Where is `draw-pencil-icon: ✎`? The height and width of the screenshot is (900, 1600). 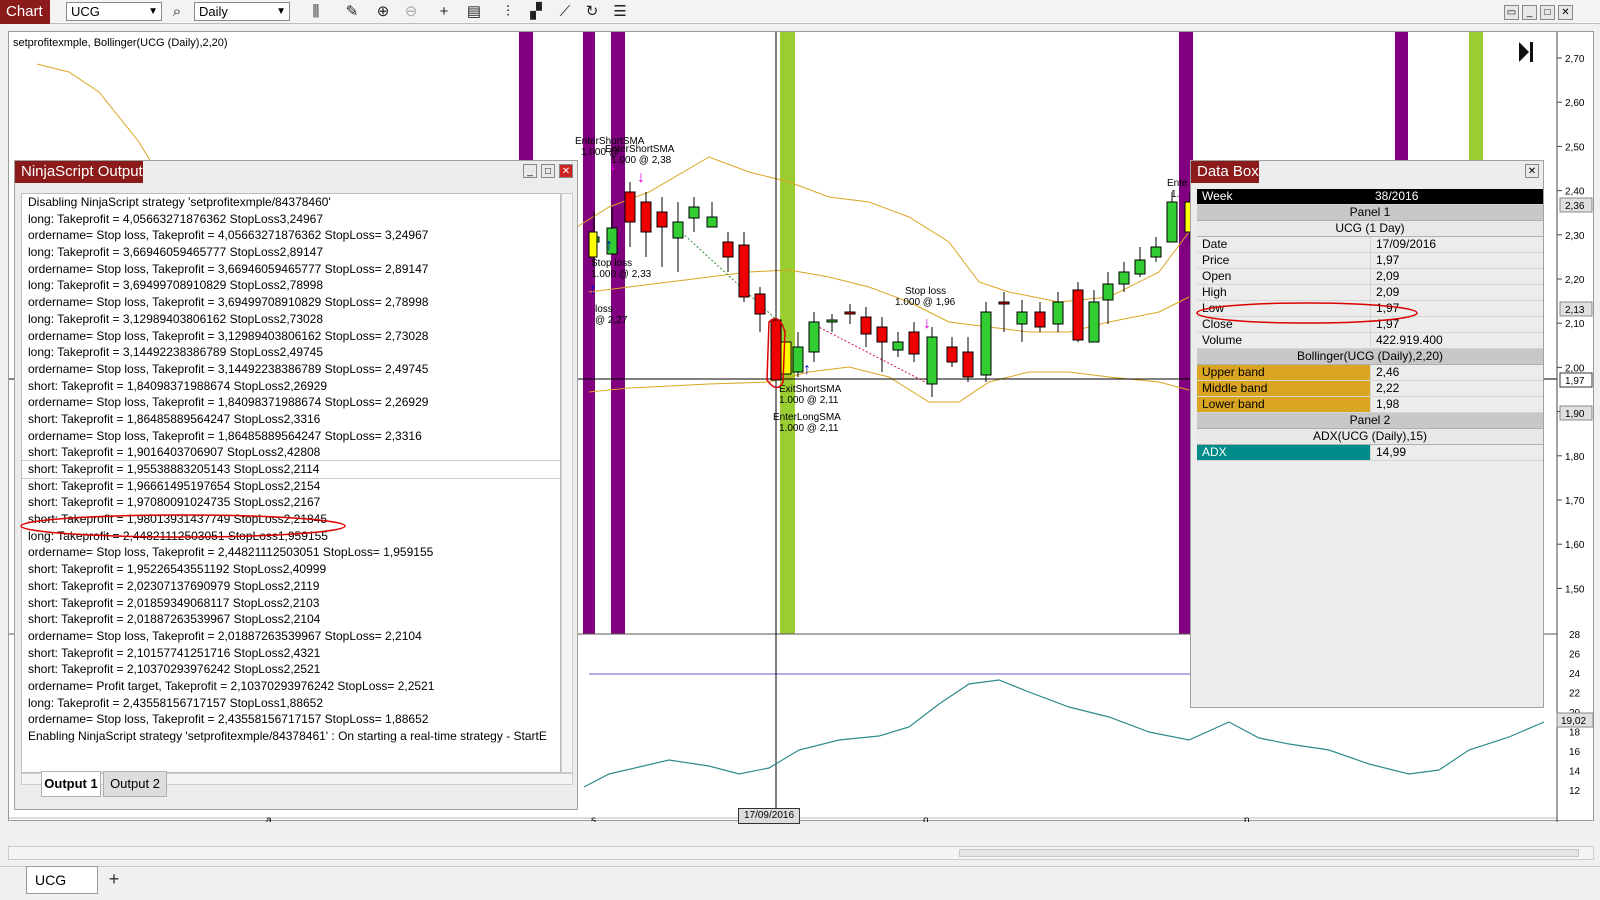 draw-pencil-icon: ✎ is located at coordinates (352, 12).